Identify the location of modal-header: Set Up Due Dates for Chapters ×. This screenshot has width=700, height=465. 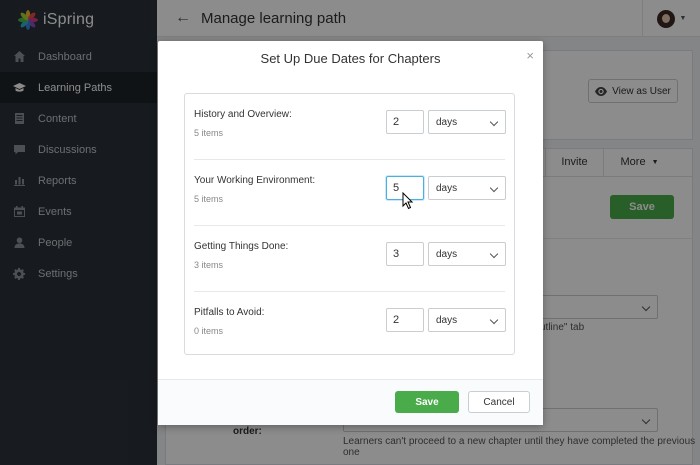
(350, 58).